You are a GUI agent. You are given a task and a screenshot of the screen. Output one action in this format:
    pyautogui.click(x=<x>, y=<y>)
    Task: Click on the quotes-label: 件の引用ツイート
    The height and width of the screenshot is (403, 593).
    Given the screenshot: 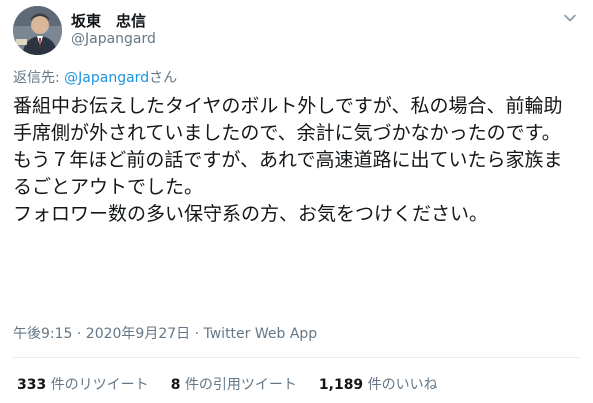 What is the action you would take?
    pyautogui.click(x=240, y=385)
    